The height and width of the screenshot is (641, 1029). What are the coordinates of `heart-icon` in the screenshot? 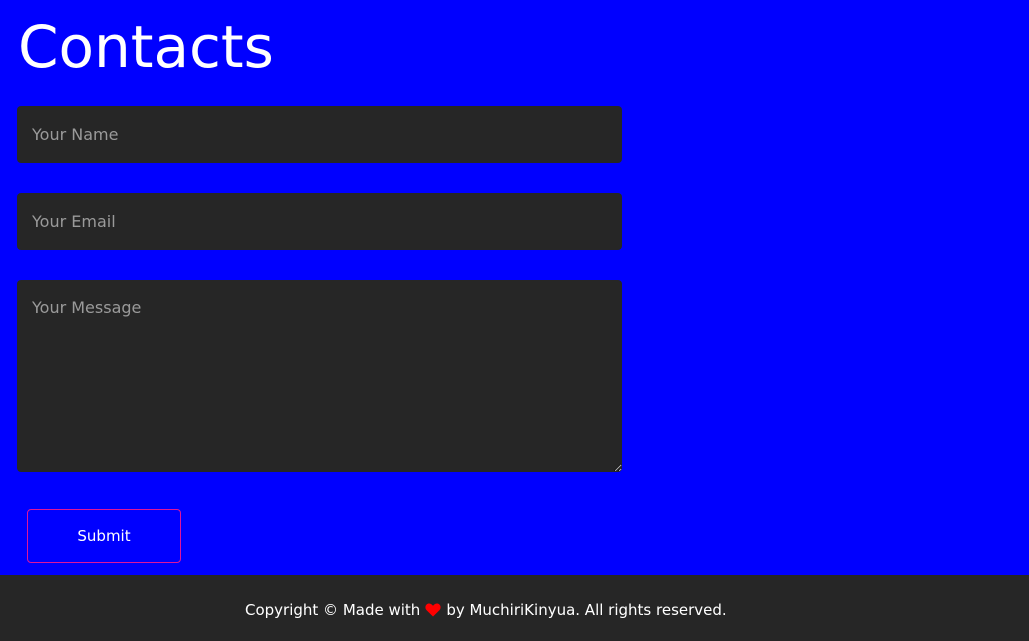 It's located at (433, 610).